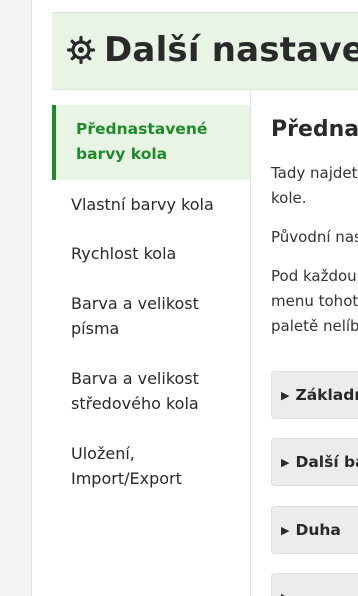  I want to click on sidebar-item-save-import-export: Uložení, Import/Export, so click(151, 466).